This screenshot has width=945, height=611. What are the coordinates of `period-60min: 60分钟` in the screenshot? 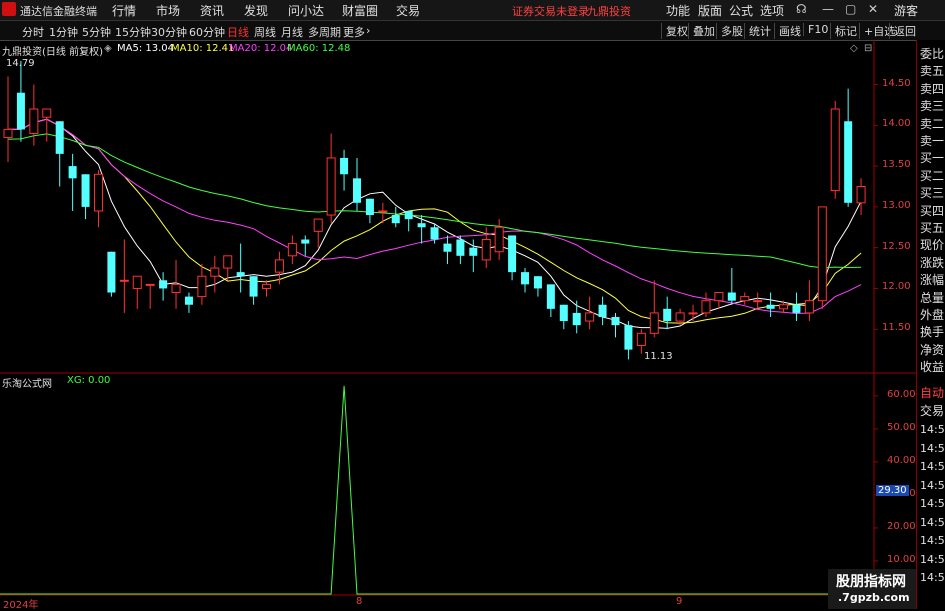 It's located at (207, 32).